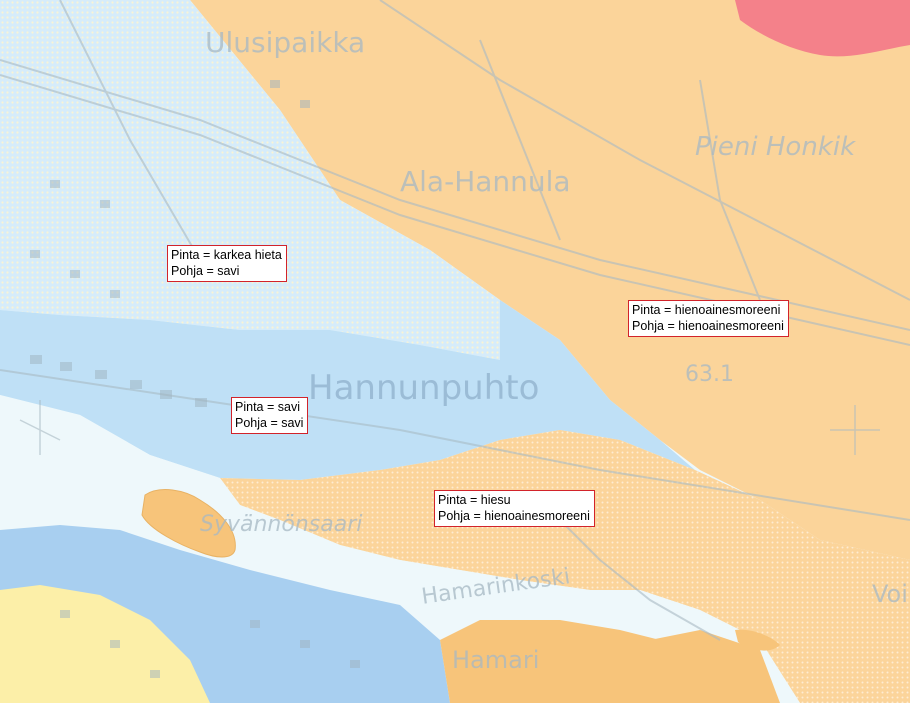 This screenshot has height=703, width=910. Describe the element at coordinates (514, 508) in the screenshot. I see `soil-label-hiesu: Pinta = hiesu Pohja = hienoainesmoreeni` at that location.